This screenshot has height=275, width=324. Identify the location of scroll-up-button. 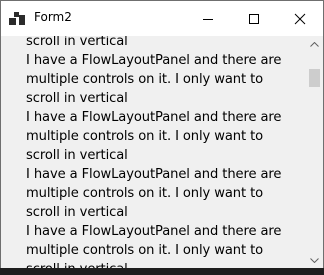
(314, 44).